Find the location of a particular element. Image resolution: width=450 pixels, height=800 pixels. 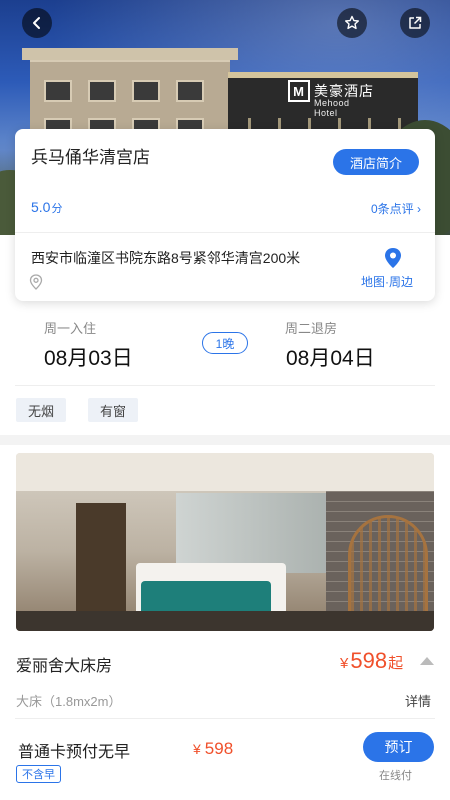

checkout-date: 08月04日 is located at coordinates (330, 357).